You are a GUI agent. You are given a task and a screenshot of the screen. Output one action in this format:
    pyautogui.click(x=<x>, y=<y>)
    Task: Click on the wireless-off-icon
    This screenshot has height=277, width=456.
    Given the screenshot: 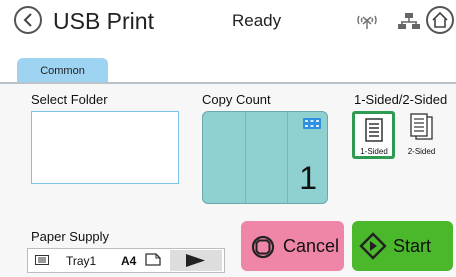 What is the action you would take?
    pyautogui.click(x=367, y=22)
    